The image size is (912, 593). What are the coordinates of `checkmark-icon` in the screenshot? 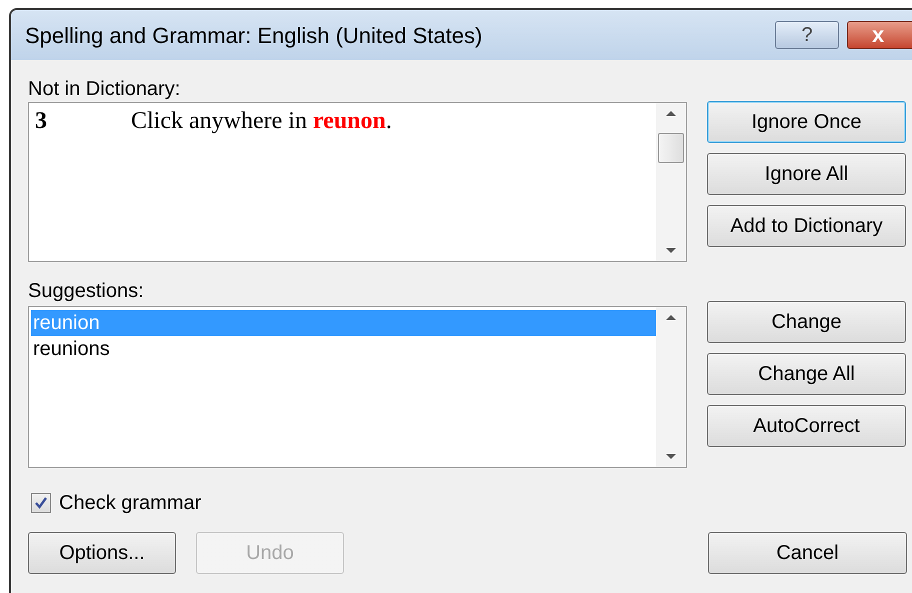 It's located at (41, 503).